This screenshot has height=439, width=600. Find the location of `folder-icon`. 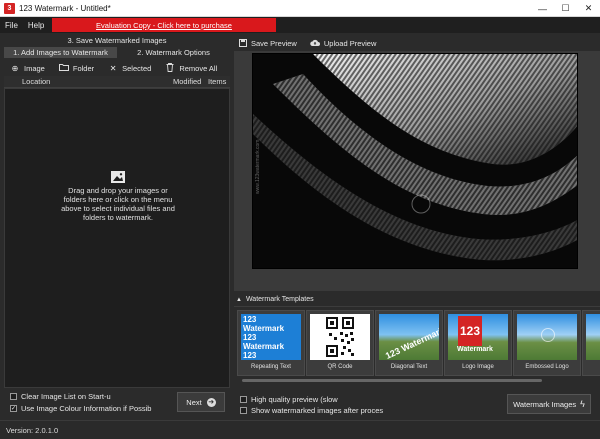

folder-icon is located at coordinates (63, 68).